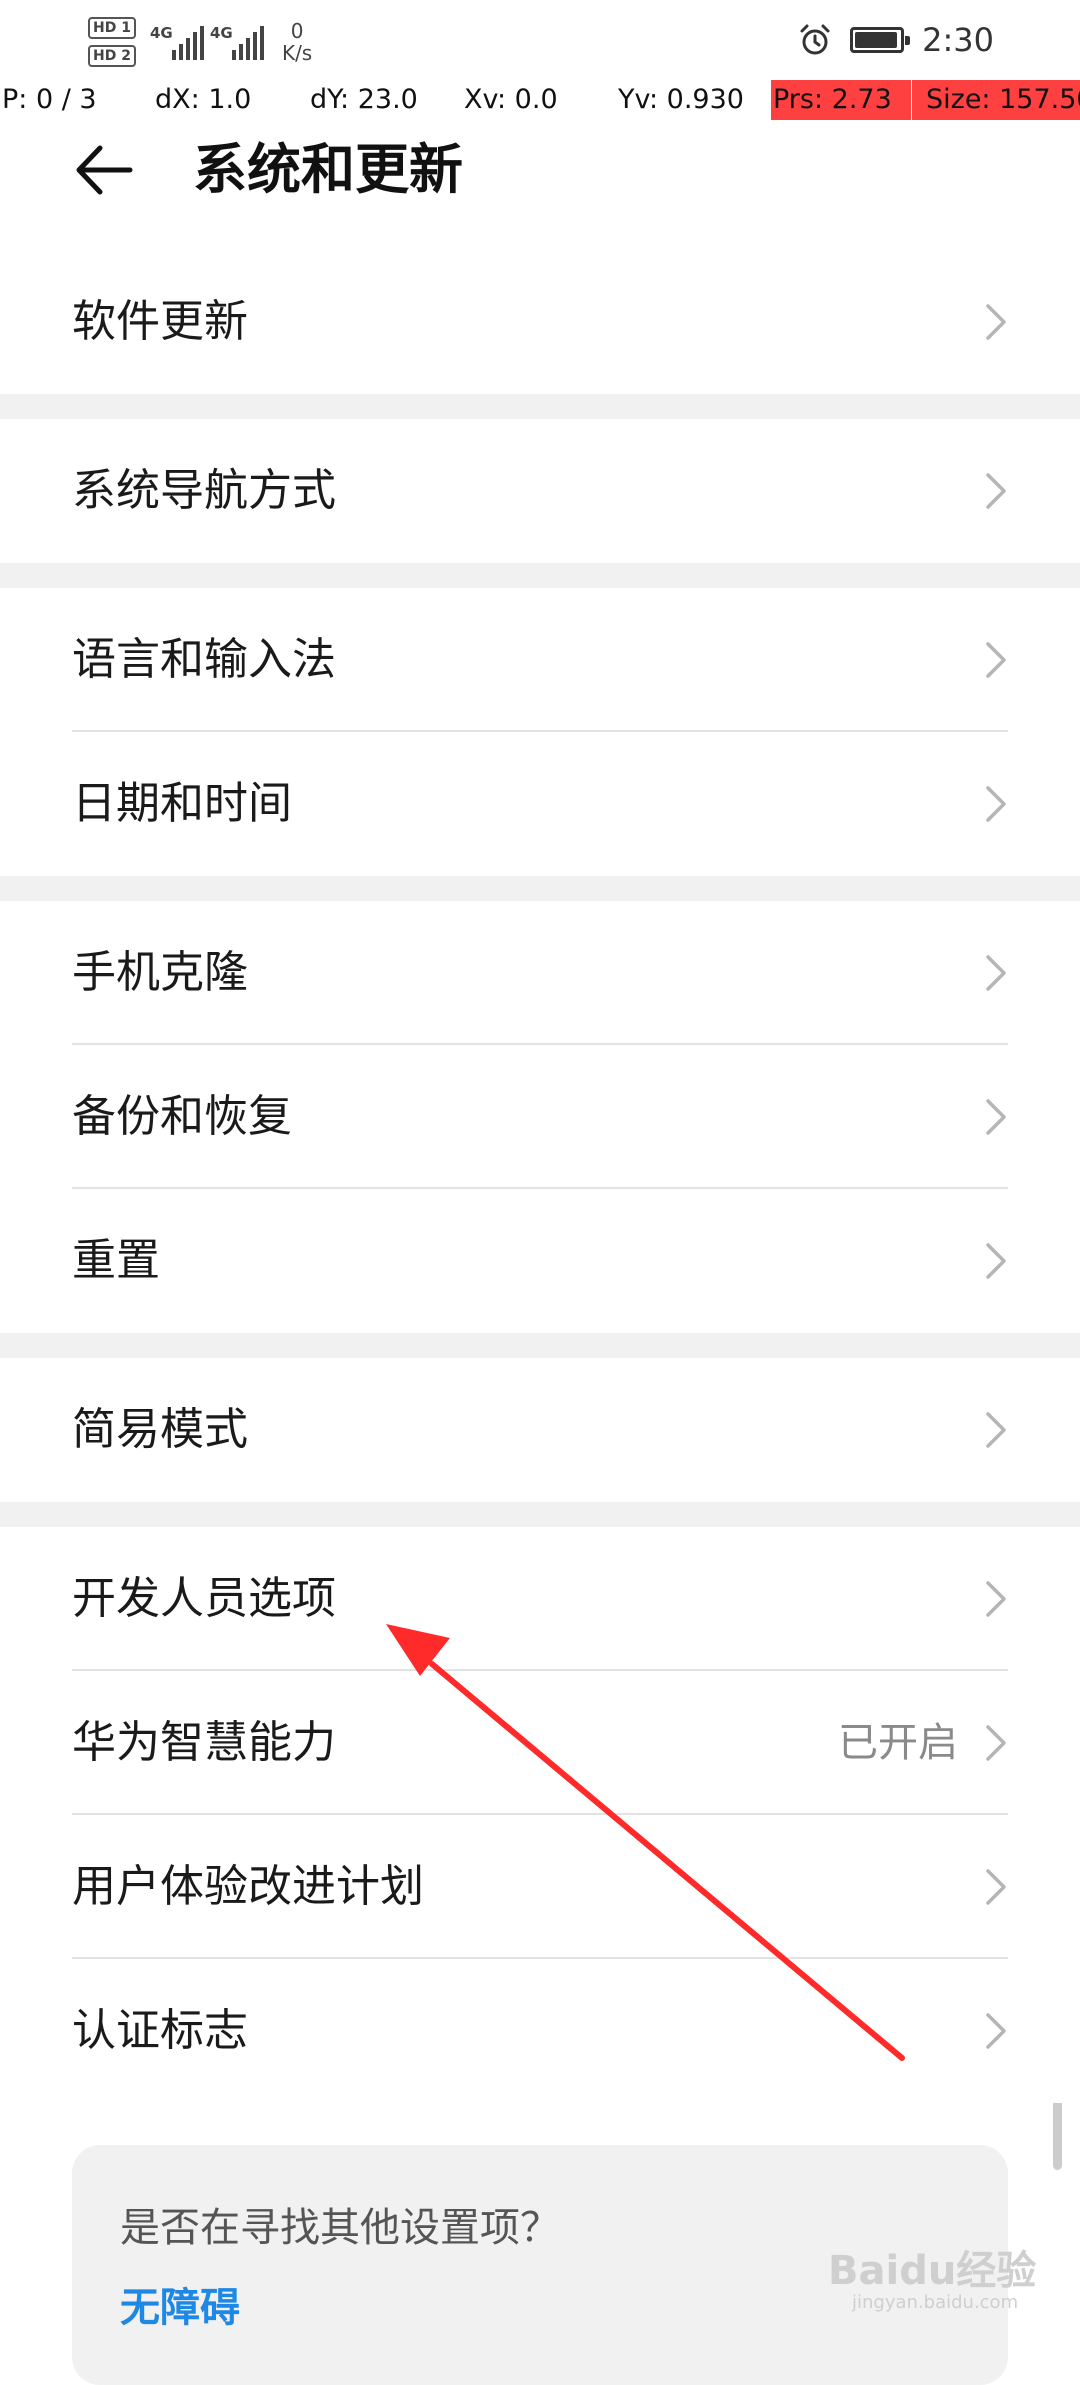 The height and width of the screenshot is (2385, 1080). I want to click on accessibility-link: 无障碍, so click(180, 2304).